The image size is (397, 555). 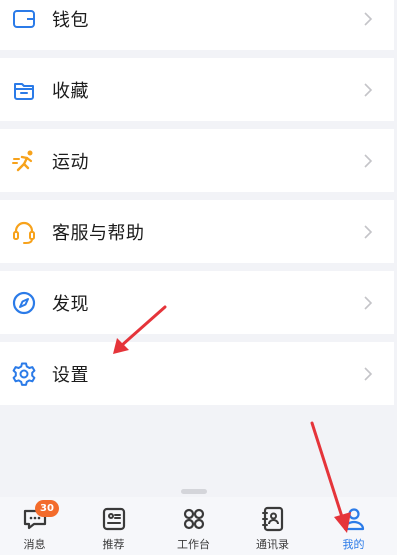 I want to click on menu-item-favorites: 收藏, so click(x=197, y=89).